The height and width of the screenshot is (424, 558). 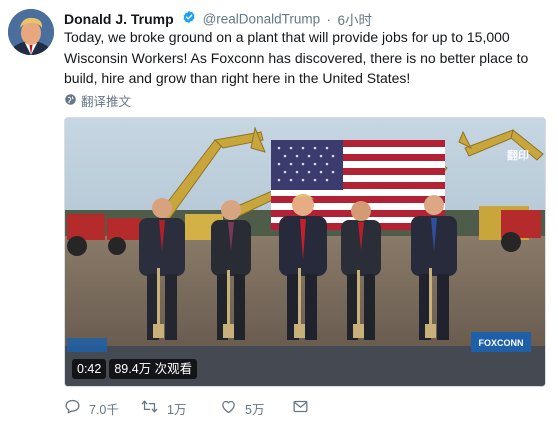 What do you see at coordinates (255, 409) in the screenshot?
I see `like-count: 5万` at bounding box center [255, 409].